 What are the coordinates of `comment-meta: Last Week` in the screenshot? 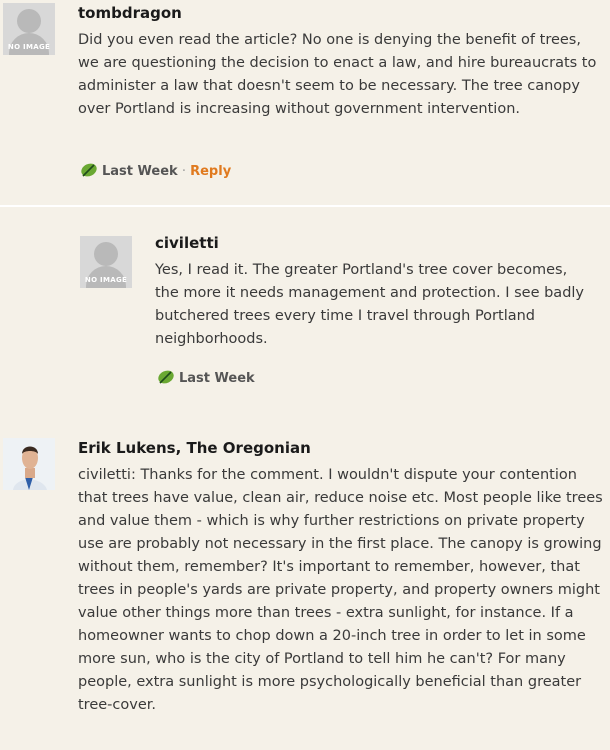 It's located at (206, 379).